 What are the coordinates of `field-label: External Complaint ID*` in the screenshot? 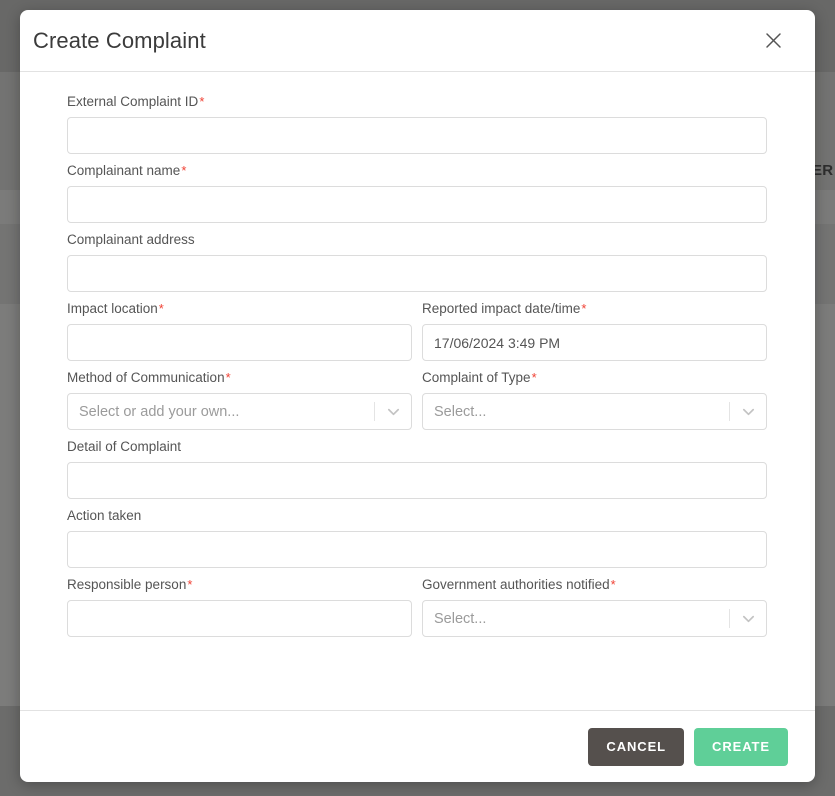 It's located at (417, 102).